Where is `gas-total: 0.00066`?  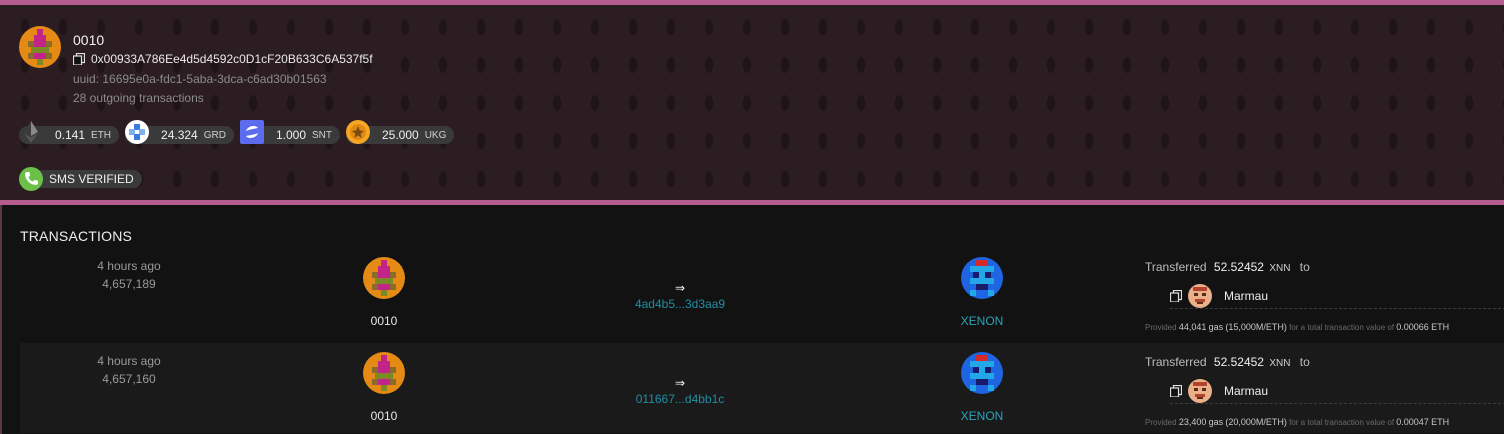 gas-total: 0.00066 is located at coordinates (1412, 327).